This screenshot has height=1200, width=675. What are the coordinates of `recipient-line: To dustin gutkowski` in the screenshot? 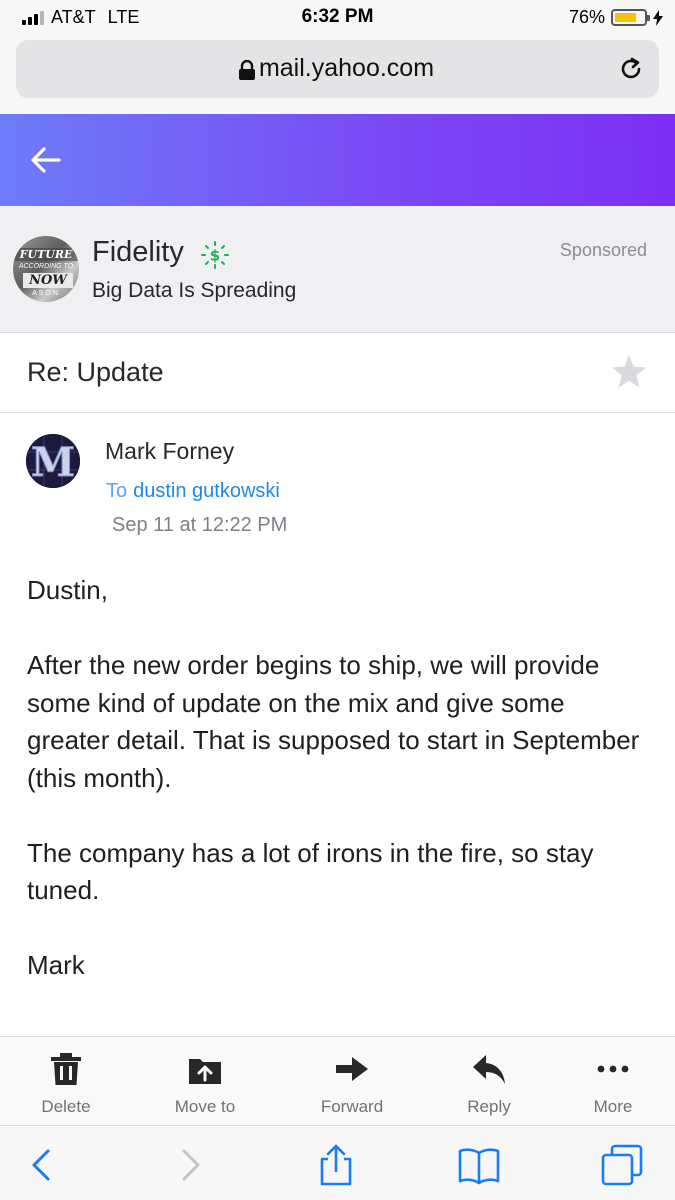 It's located at (193, 491).